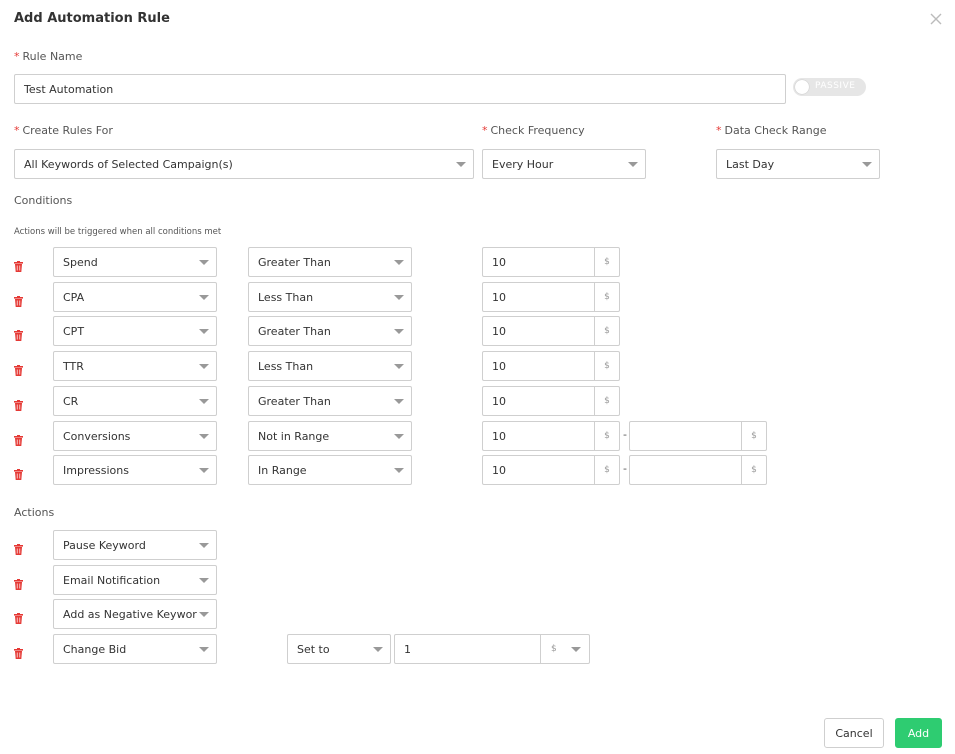 Image resolution: width=955 pixels, height=754 pixels. Describe the element at coordinates (135, 262) in the screenshot. I see `condition-metric-select: Spend` at that location.